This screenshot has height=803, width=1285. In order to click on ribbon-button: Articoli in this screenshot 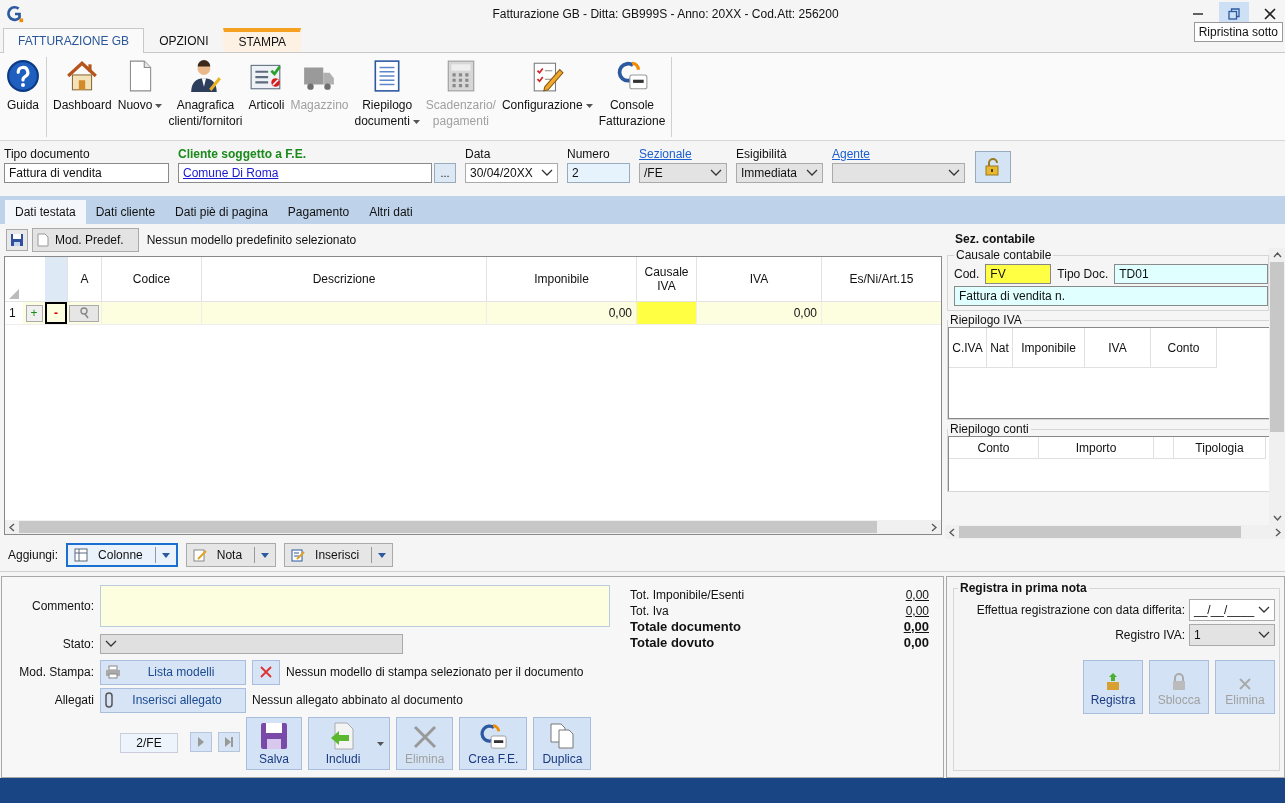, I will do `click(266, 97)`.